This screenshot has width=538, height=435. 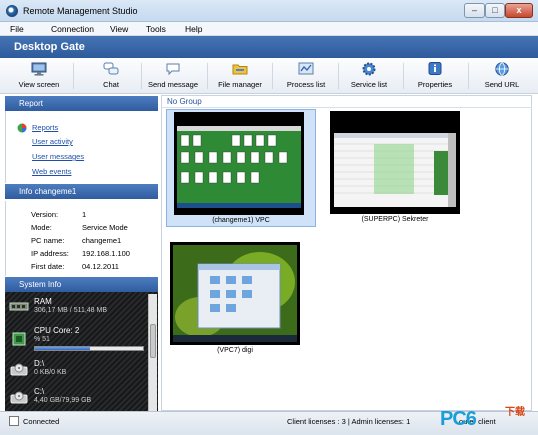 I want to click on computer-thumbnail: (SUPERPC) Sekreter, so click(x=395, y=168).